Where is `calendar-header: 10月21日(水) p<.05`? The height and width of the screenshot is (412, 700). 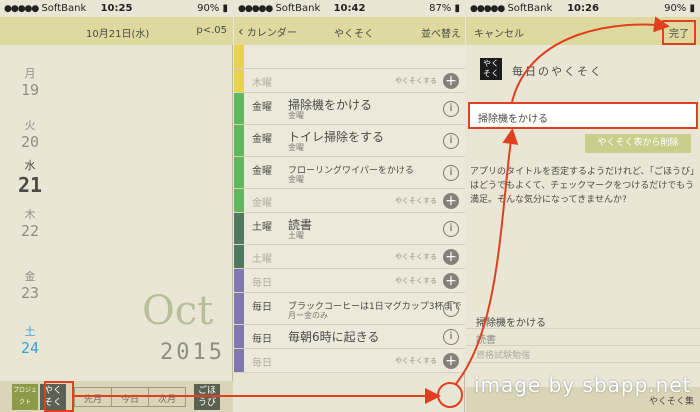
calendar-header: 10月21日(水) p<.05 is located at coordinates (116, 31).